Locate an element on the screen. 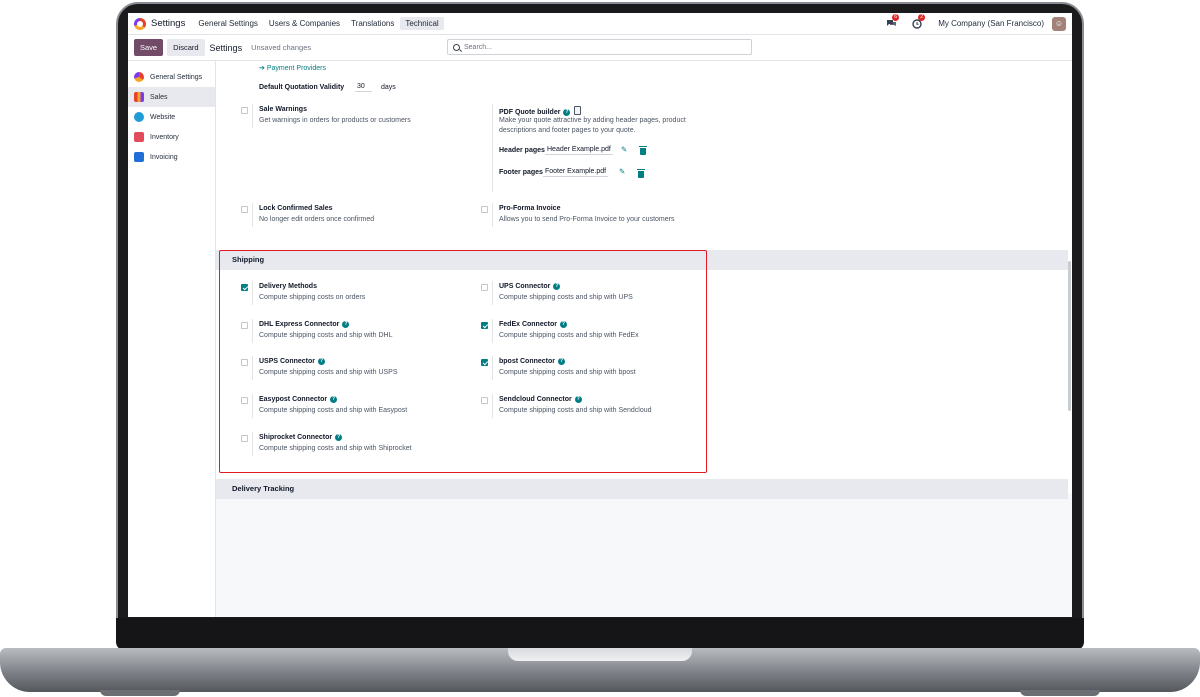 This screenshot has width=1200, height=697. laptop-foot-left is located at coordinates (140, 693).